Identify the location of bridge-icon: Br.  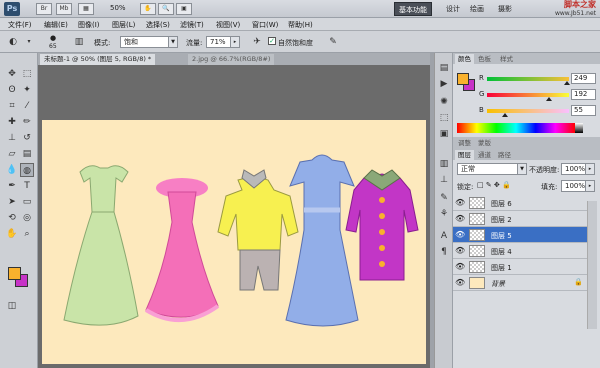
(44, 9).